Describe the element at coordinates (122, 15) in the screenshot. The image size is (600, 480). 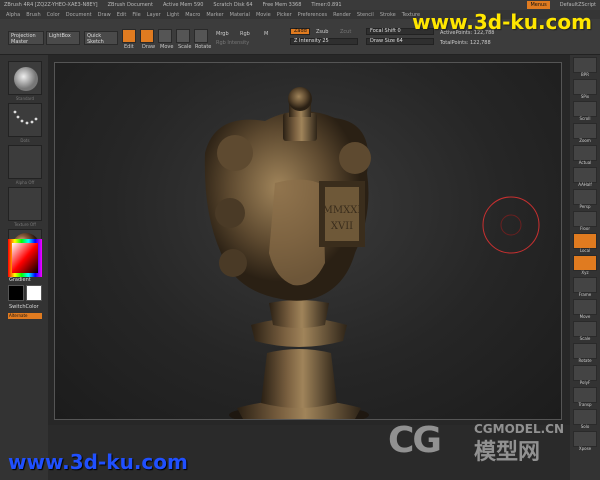
I see `menu-edit: Edit` at that location.